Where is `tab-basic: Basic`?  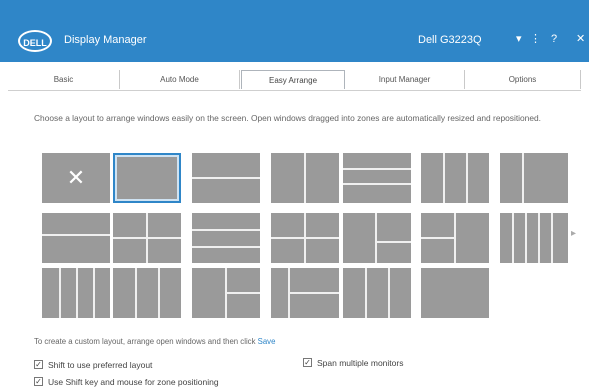 tab-basic: Basic is located at coordinates (64, 79).